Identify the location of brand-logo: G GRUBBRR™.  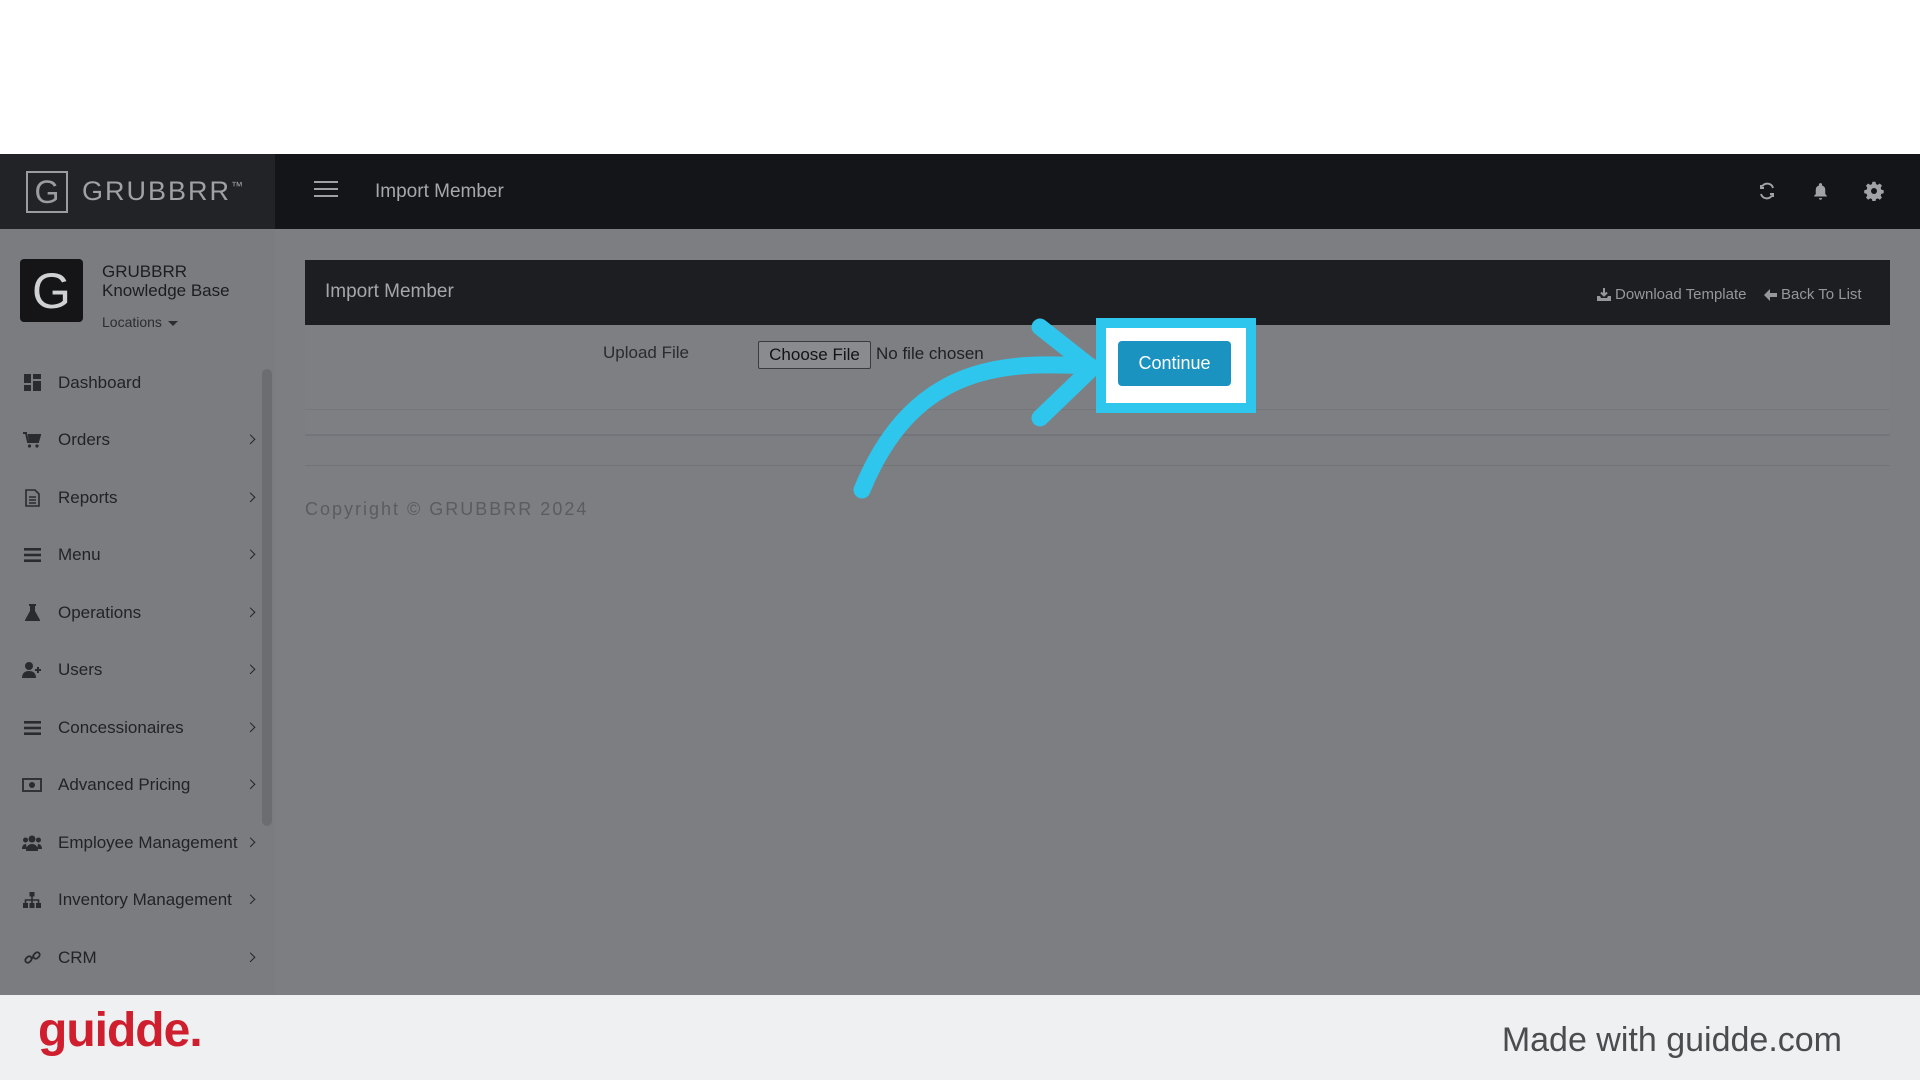
(137, 191).